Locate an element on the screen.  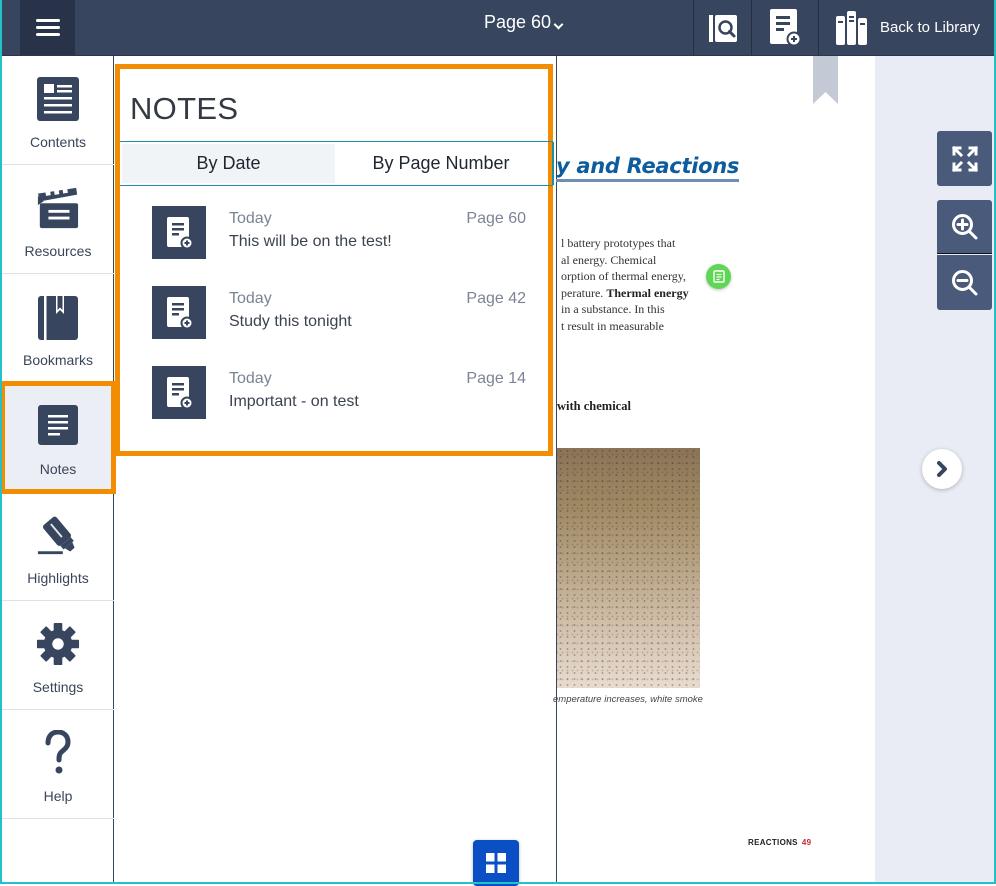
bookmark-book-icon is located at coordinates (58, 318).